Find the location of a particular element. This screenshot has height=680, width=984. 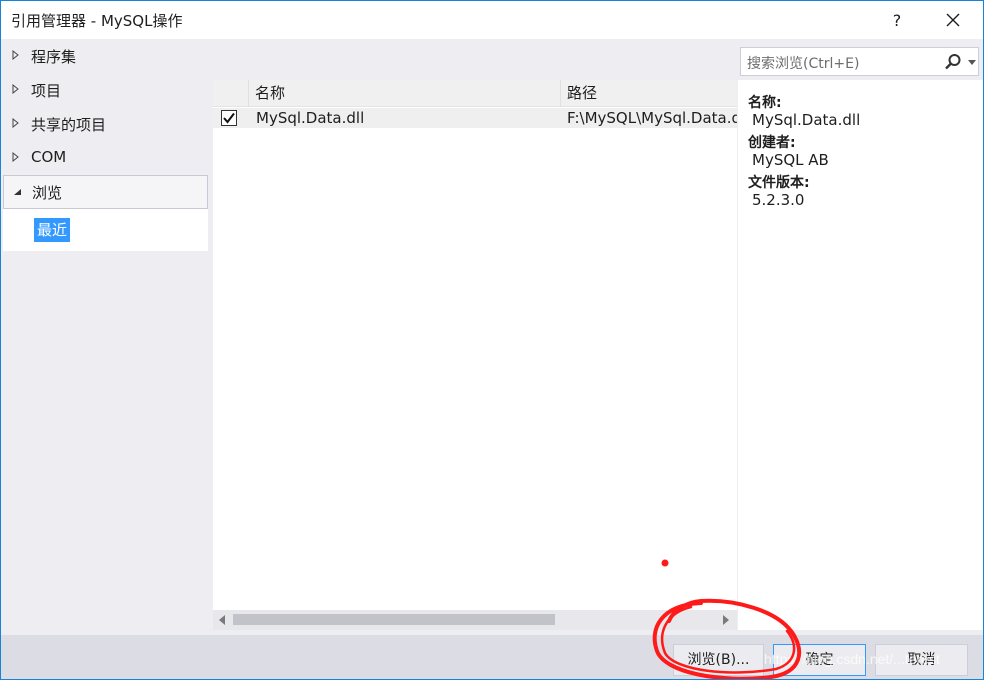

nav-item-assemblies: 程序集 is located at coordinates (104, 56).